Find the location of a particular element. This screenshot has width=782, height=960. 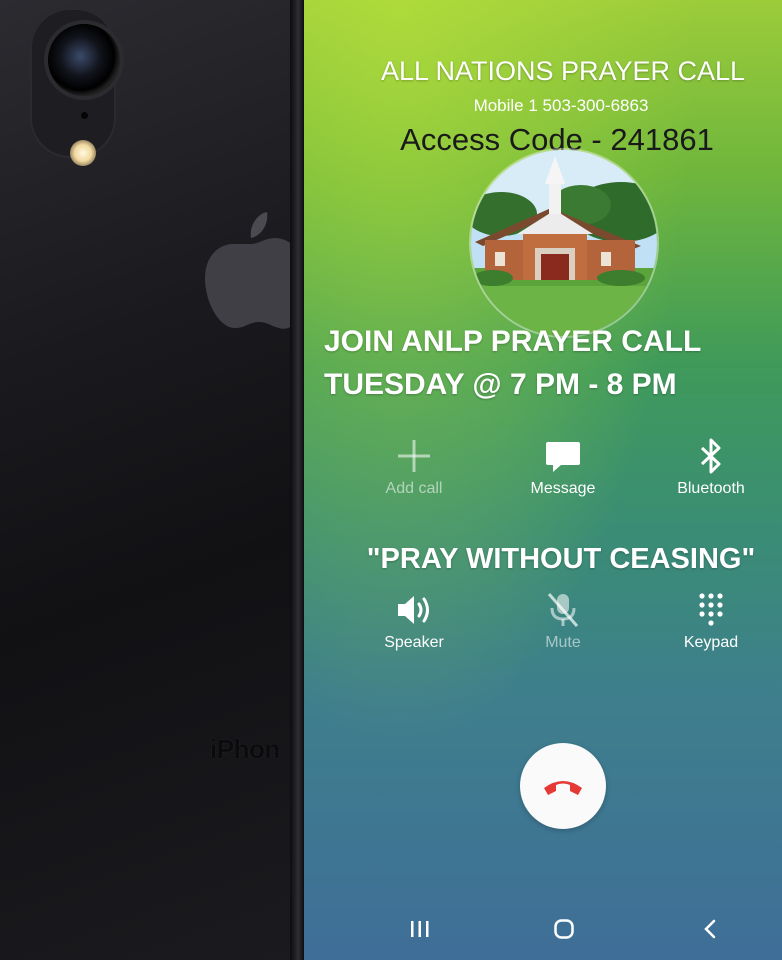

message-button: Message is located at coordinates (563, 467).